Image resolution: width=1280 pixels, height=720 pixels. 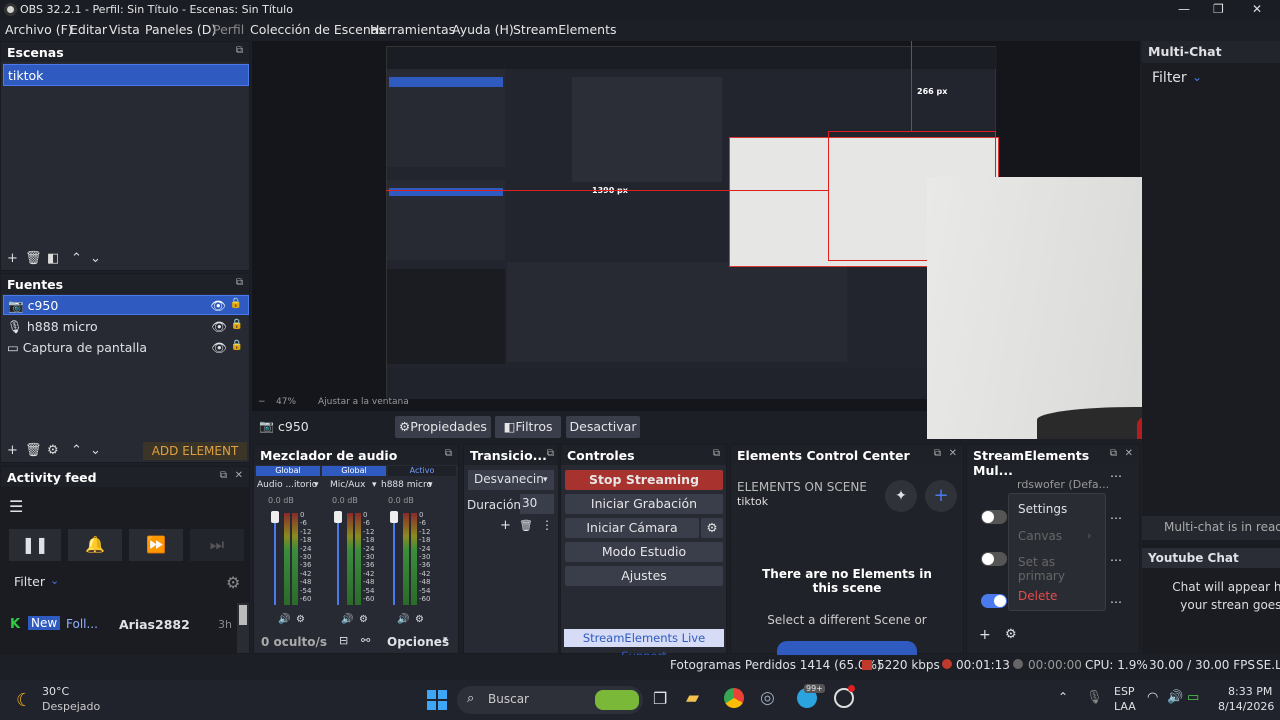 What do you see at coordinates (660, 698) in the screenshot?
I see `task-view-icon: ❐` at bounding box center [660, 698].